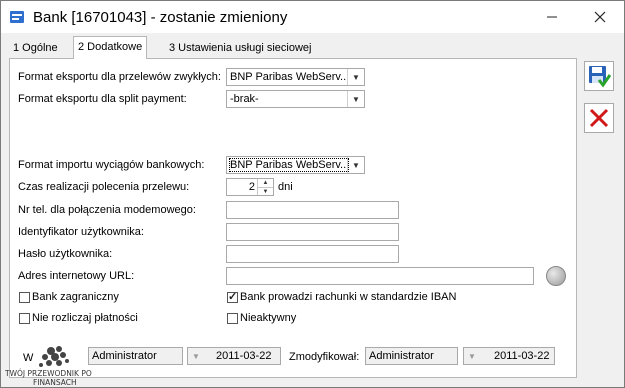  I want to click on foreign-bank-label: Bank zagraniczny, so click(75, 297).